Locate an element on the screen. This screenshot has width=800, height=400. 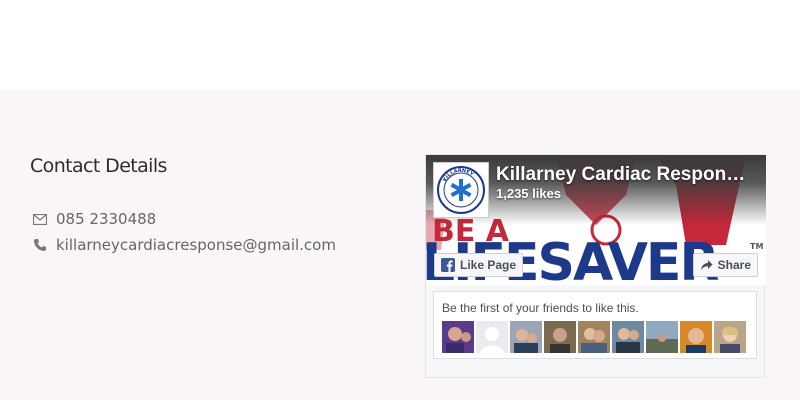
contact-phone-row: 085 2330488 is located at coordinates (94, 219).